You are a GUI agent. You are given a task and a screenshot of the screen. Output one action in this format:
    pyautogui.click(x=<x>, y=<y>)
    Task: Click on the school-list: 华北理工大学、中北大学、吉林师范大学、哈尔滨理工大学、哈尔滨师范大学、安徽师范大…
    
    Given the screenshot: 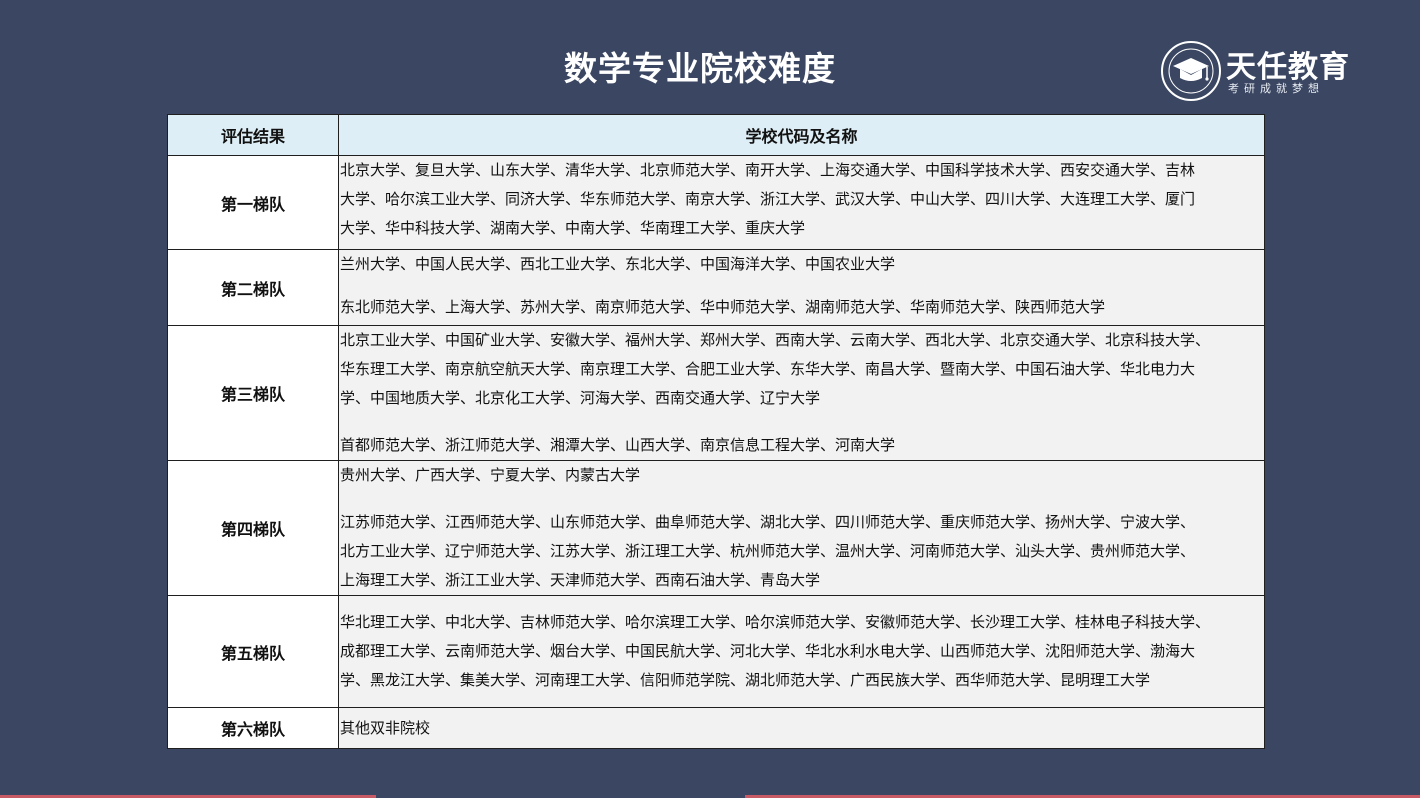 What is the action you would take?
    pyautogui.click(x=801, y=651)
    